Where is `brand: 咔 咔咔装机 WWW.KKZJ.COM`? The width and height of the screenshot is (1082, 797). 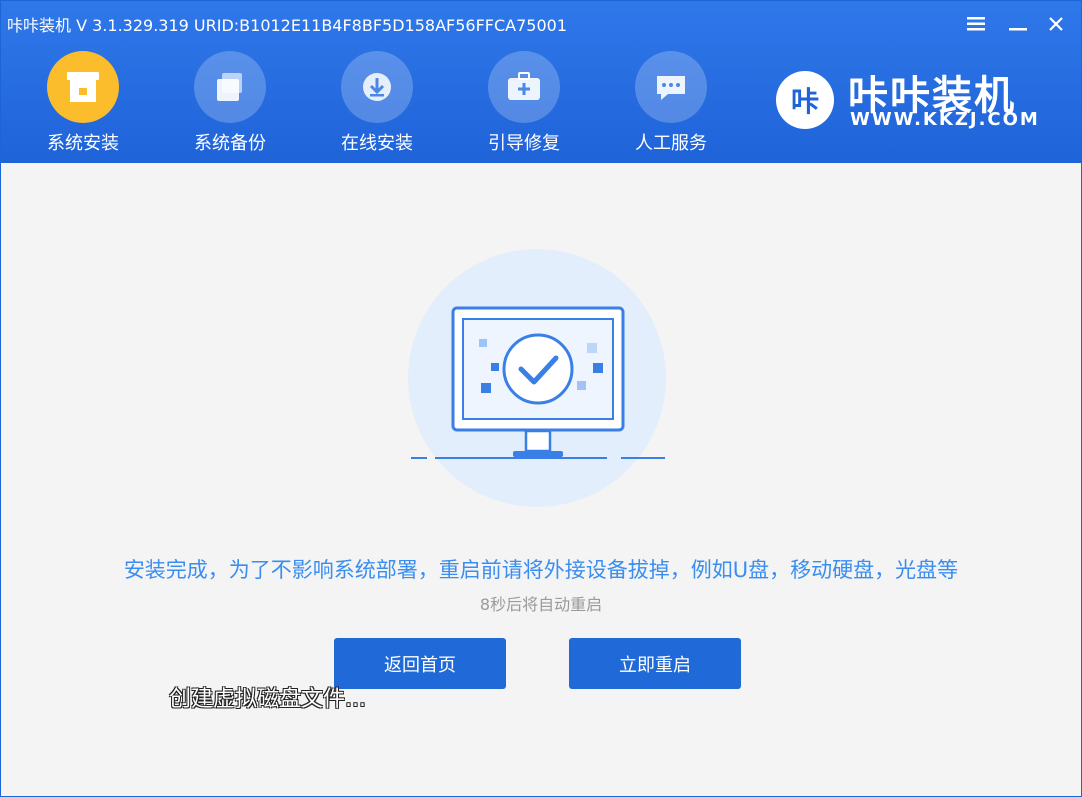 brand: 咔 咔咔装机 WWW.KKZJ.COM is located at coordinates (921, 97).